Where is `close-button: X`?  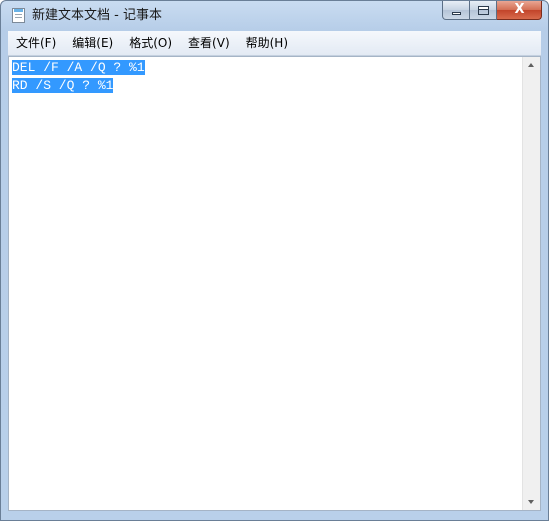 close-button: X is located at coordinates (519, 10).